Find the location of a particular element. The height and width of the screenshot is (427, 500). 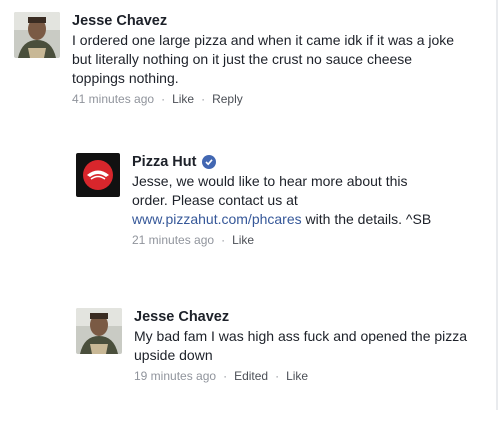

right-border-line is located at coordinates (497, 205).